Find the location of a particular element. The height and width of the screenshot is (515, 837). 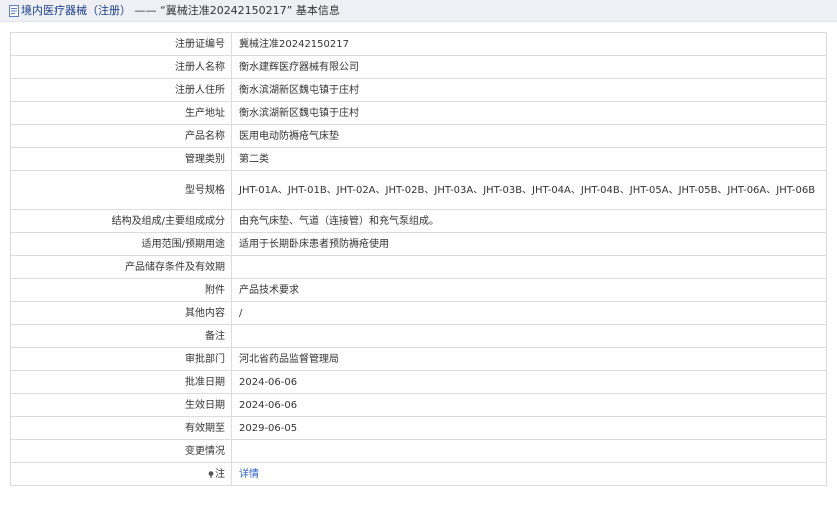

table-row: 结构及组成/主要组成成分 由充气床垫、气道（连接管）和充气泵组成。 is located at coordinates (418, 221).